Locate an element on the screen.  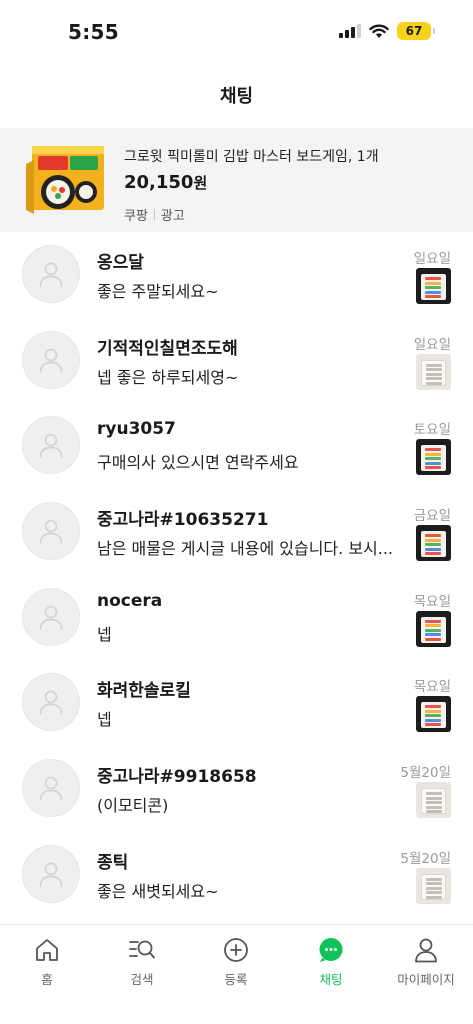
page-title: 채팅 is located at coordinates (236, 96).